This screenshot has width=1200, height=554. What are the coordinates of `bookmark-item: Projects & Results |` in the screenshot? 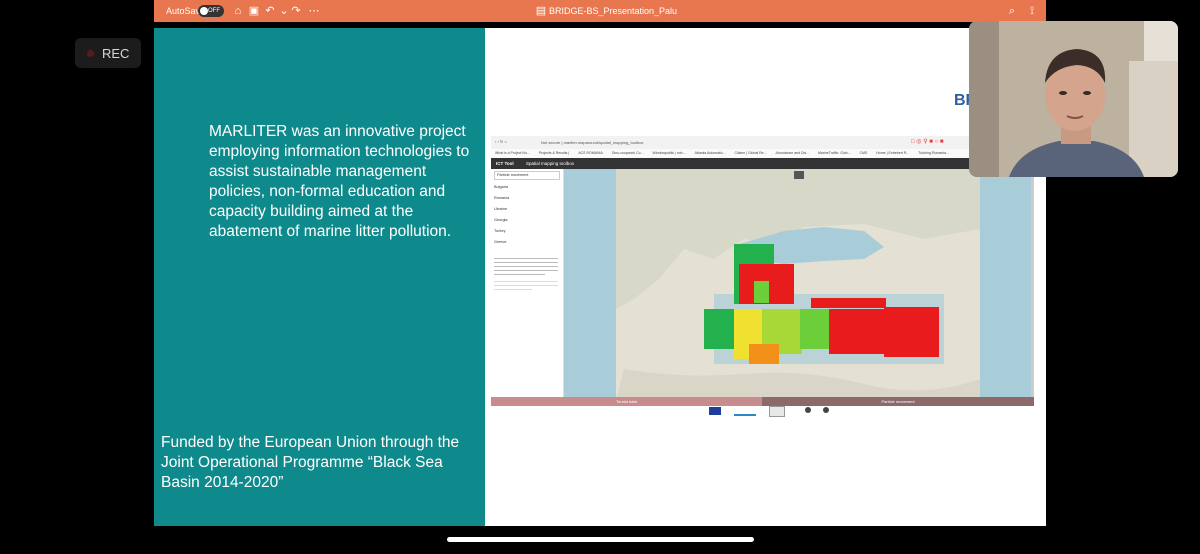 It's located at (554, 153).